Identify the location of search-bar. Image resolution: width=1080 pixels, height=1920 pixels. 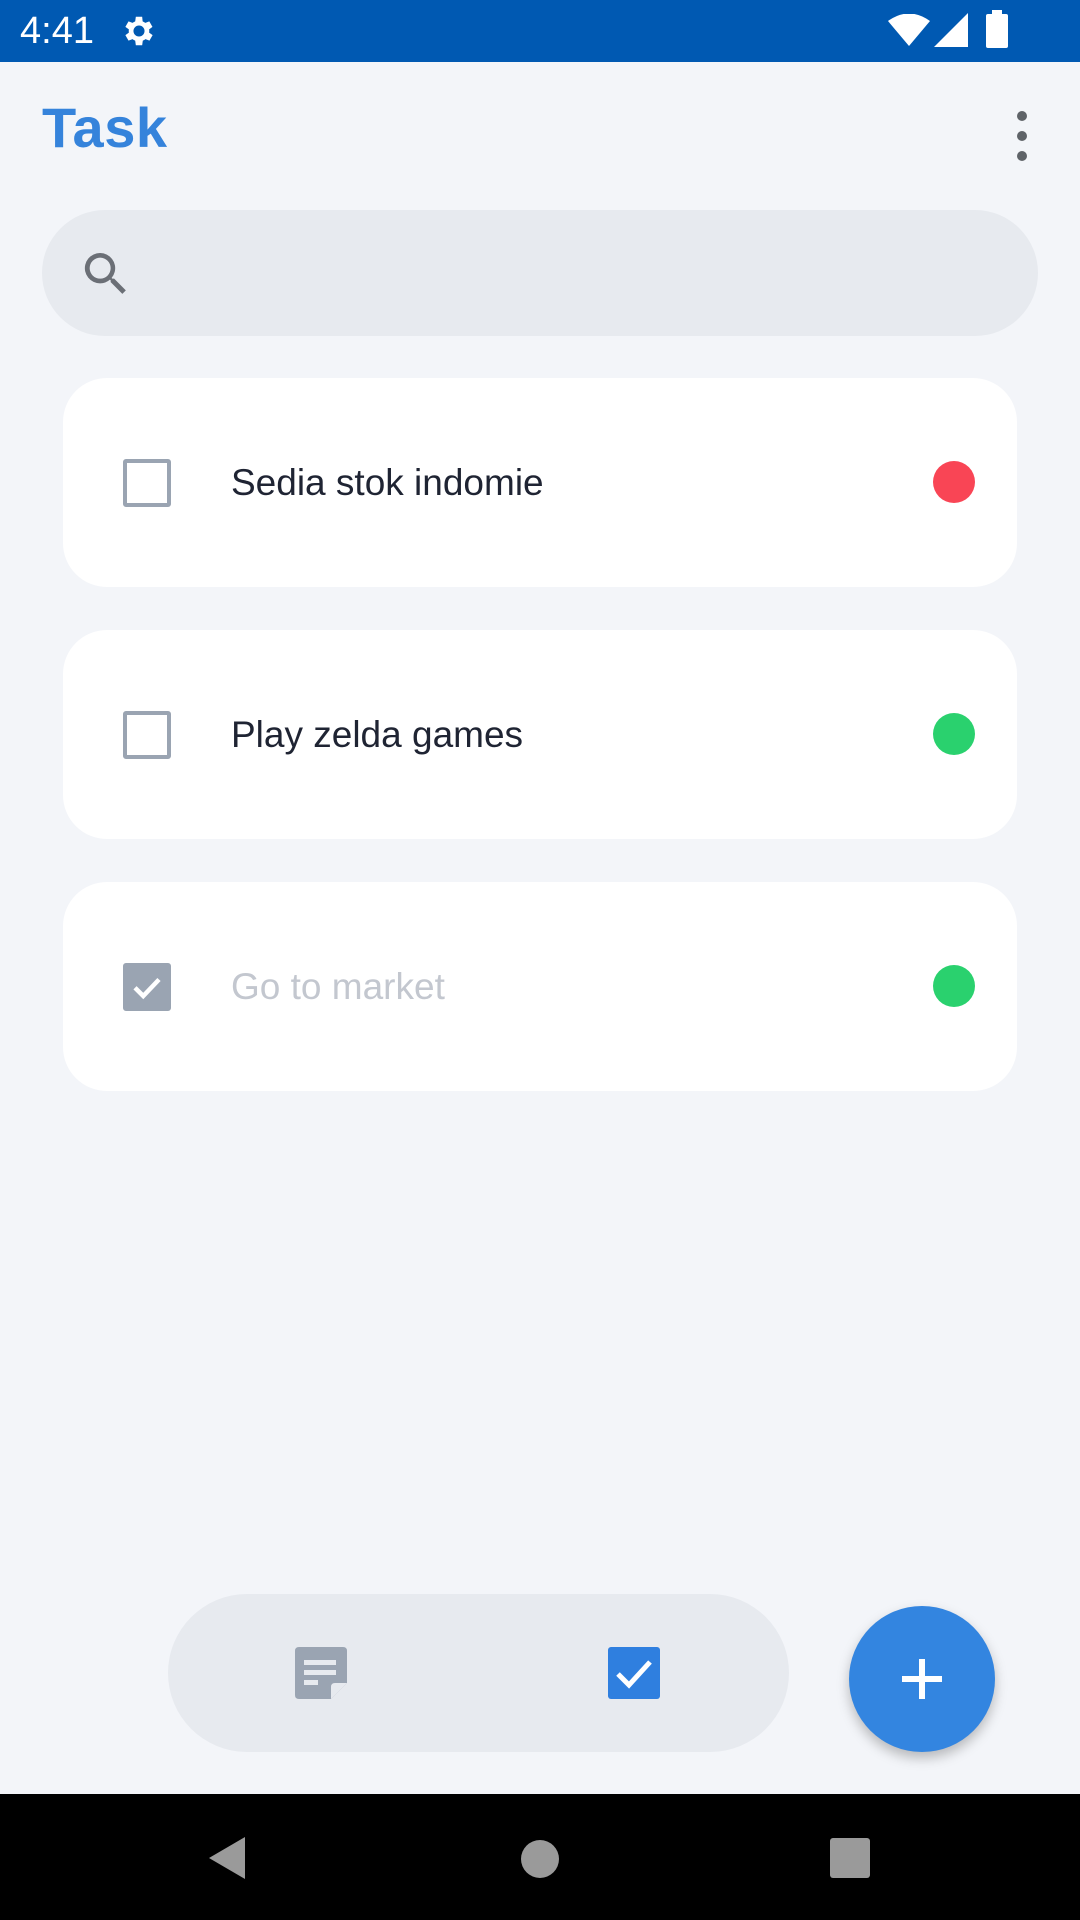
(540, 273).